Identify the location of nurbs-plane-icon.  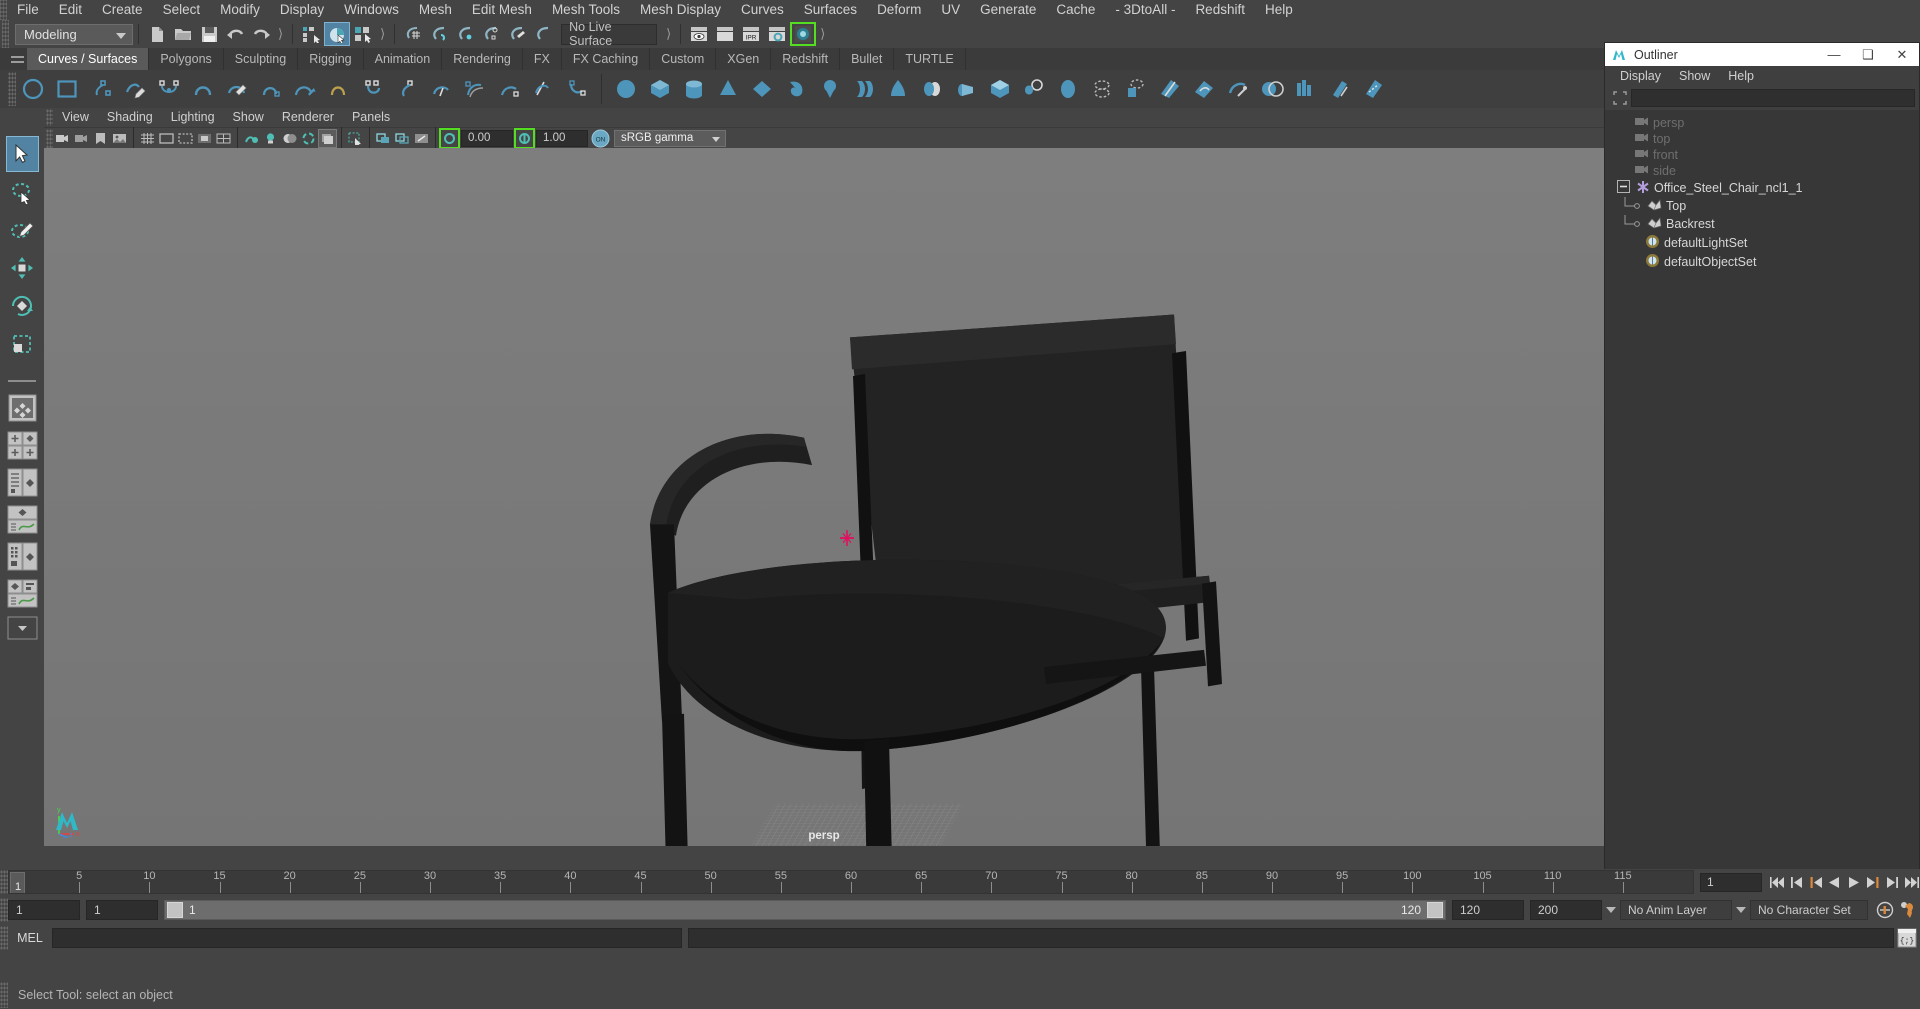
(762, 89).